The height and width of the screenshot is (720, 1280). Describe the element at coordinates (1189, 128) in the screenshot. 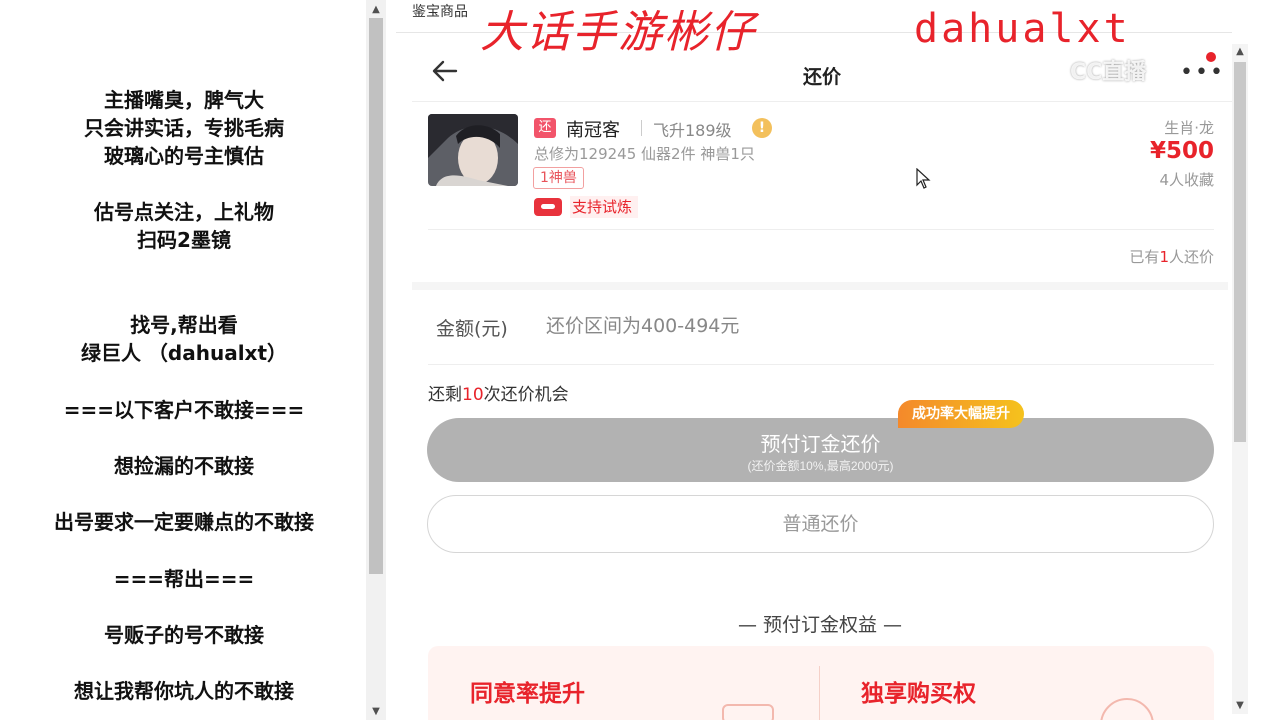

I see `zodiac-label: 生肖·龙` at that location.